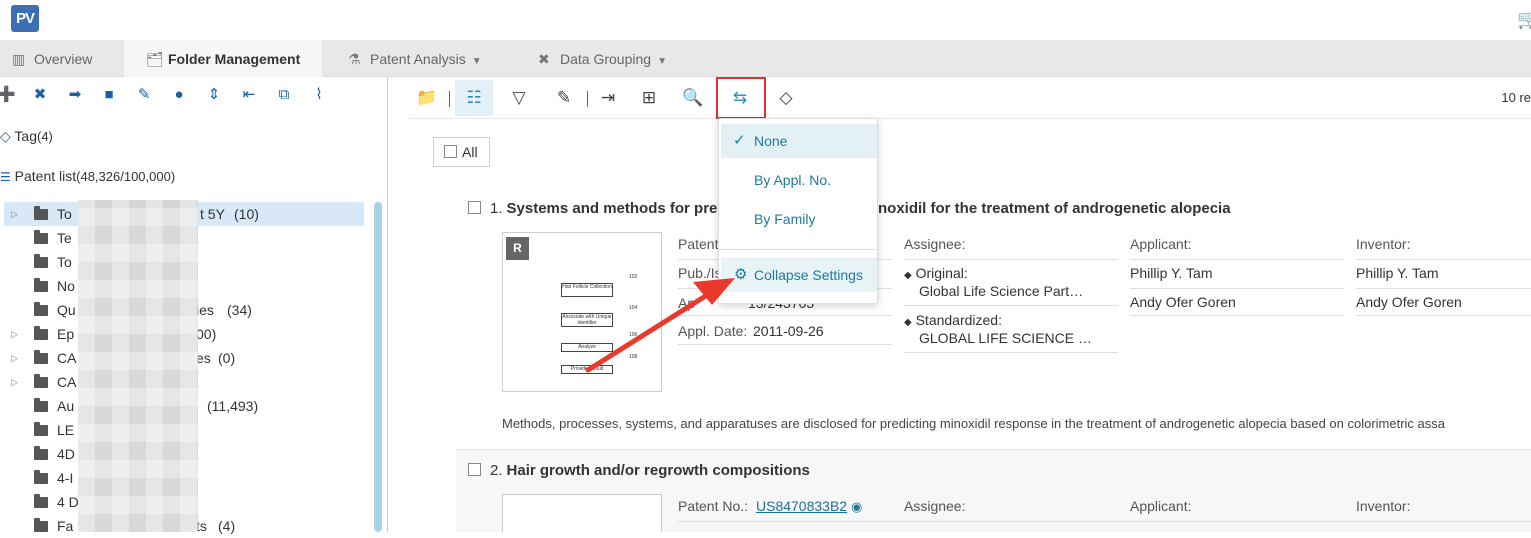 The height and width of the screenshot is (538, 1531). I want to click on add-folder-icon: ➕, so click(8, 95).